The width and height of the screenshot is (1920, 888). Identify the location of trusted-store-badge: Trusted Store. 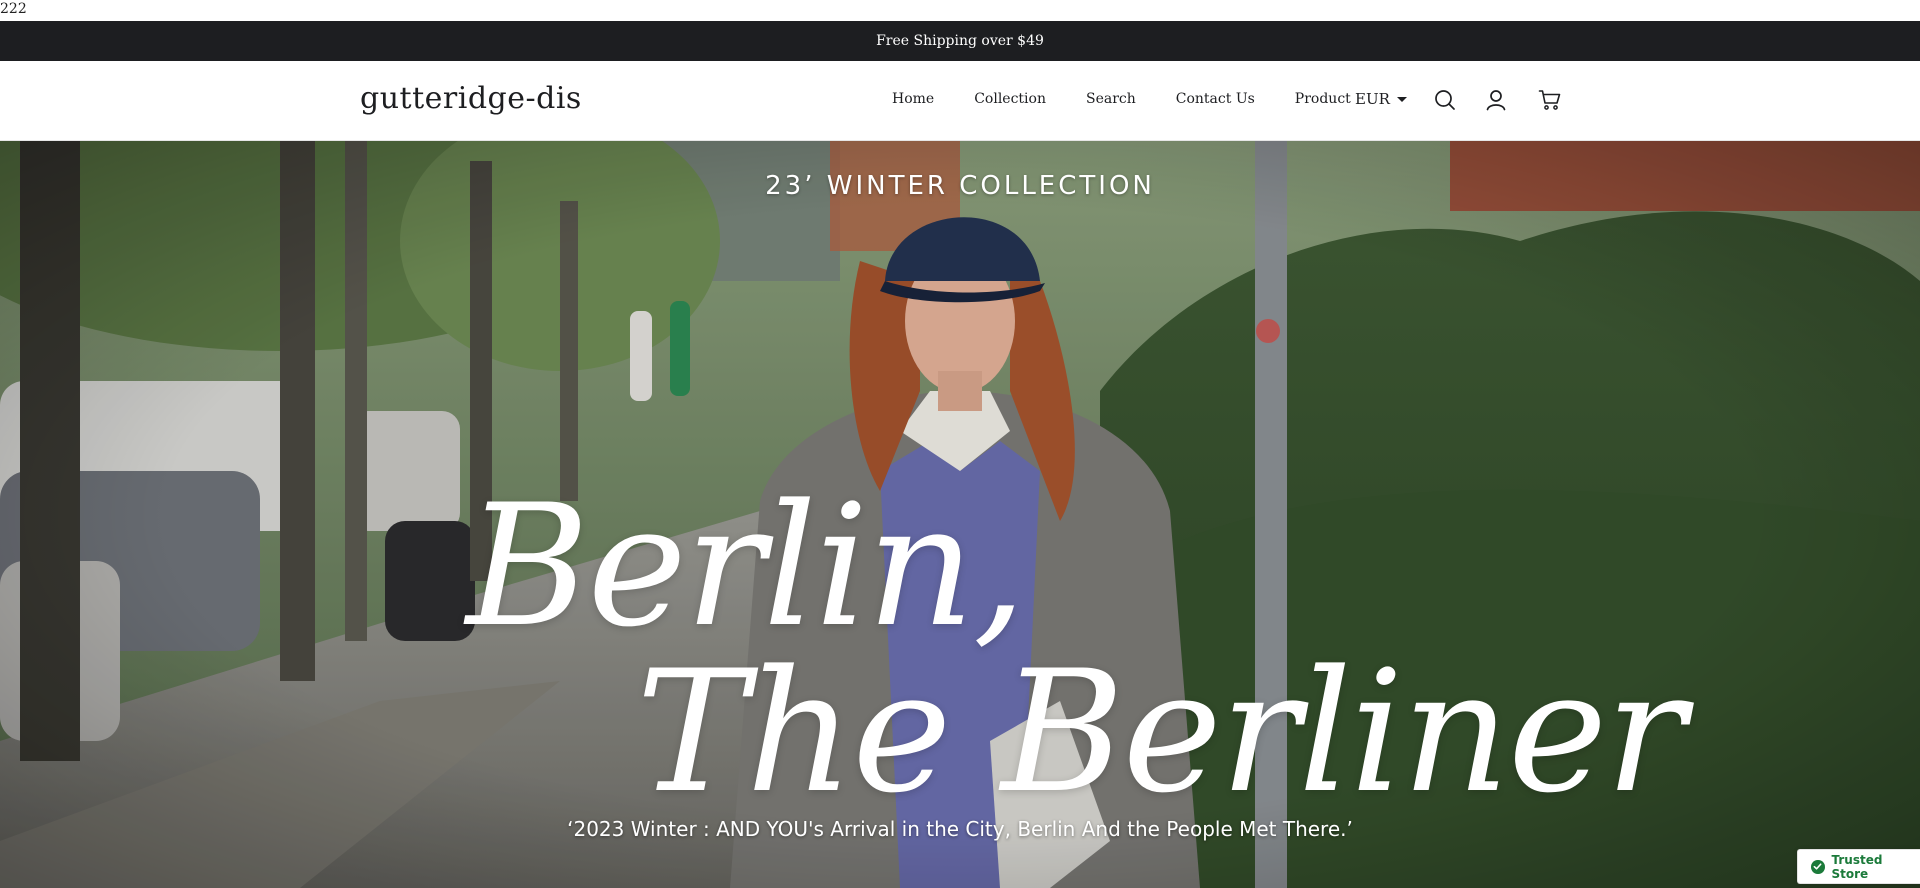
(1858, 866).